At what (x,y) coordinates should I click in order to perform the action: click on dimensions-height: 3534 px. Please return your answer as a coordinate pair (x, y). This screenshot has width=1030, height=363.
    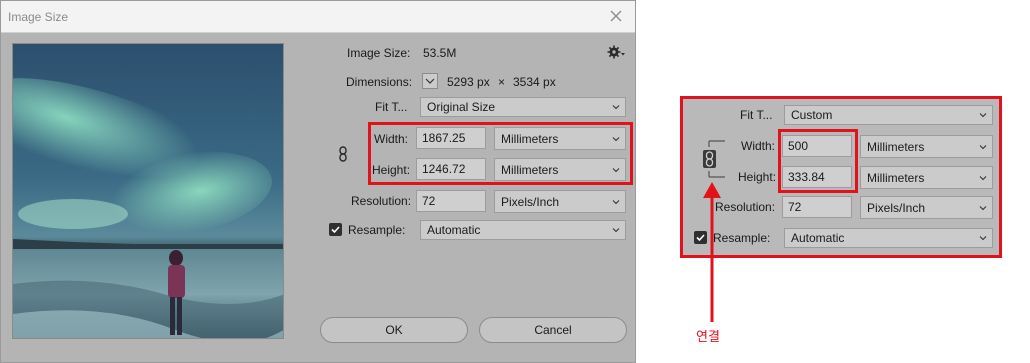
    Looking at the image, I should click on (534, 82).